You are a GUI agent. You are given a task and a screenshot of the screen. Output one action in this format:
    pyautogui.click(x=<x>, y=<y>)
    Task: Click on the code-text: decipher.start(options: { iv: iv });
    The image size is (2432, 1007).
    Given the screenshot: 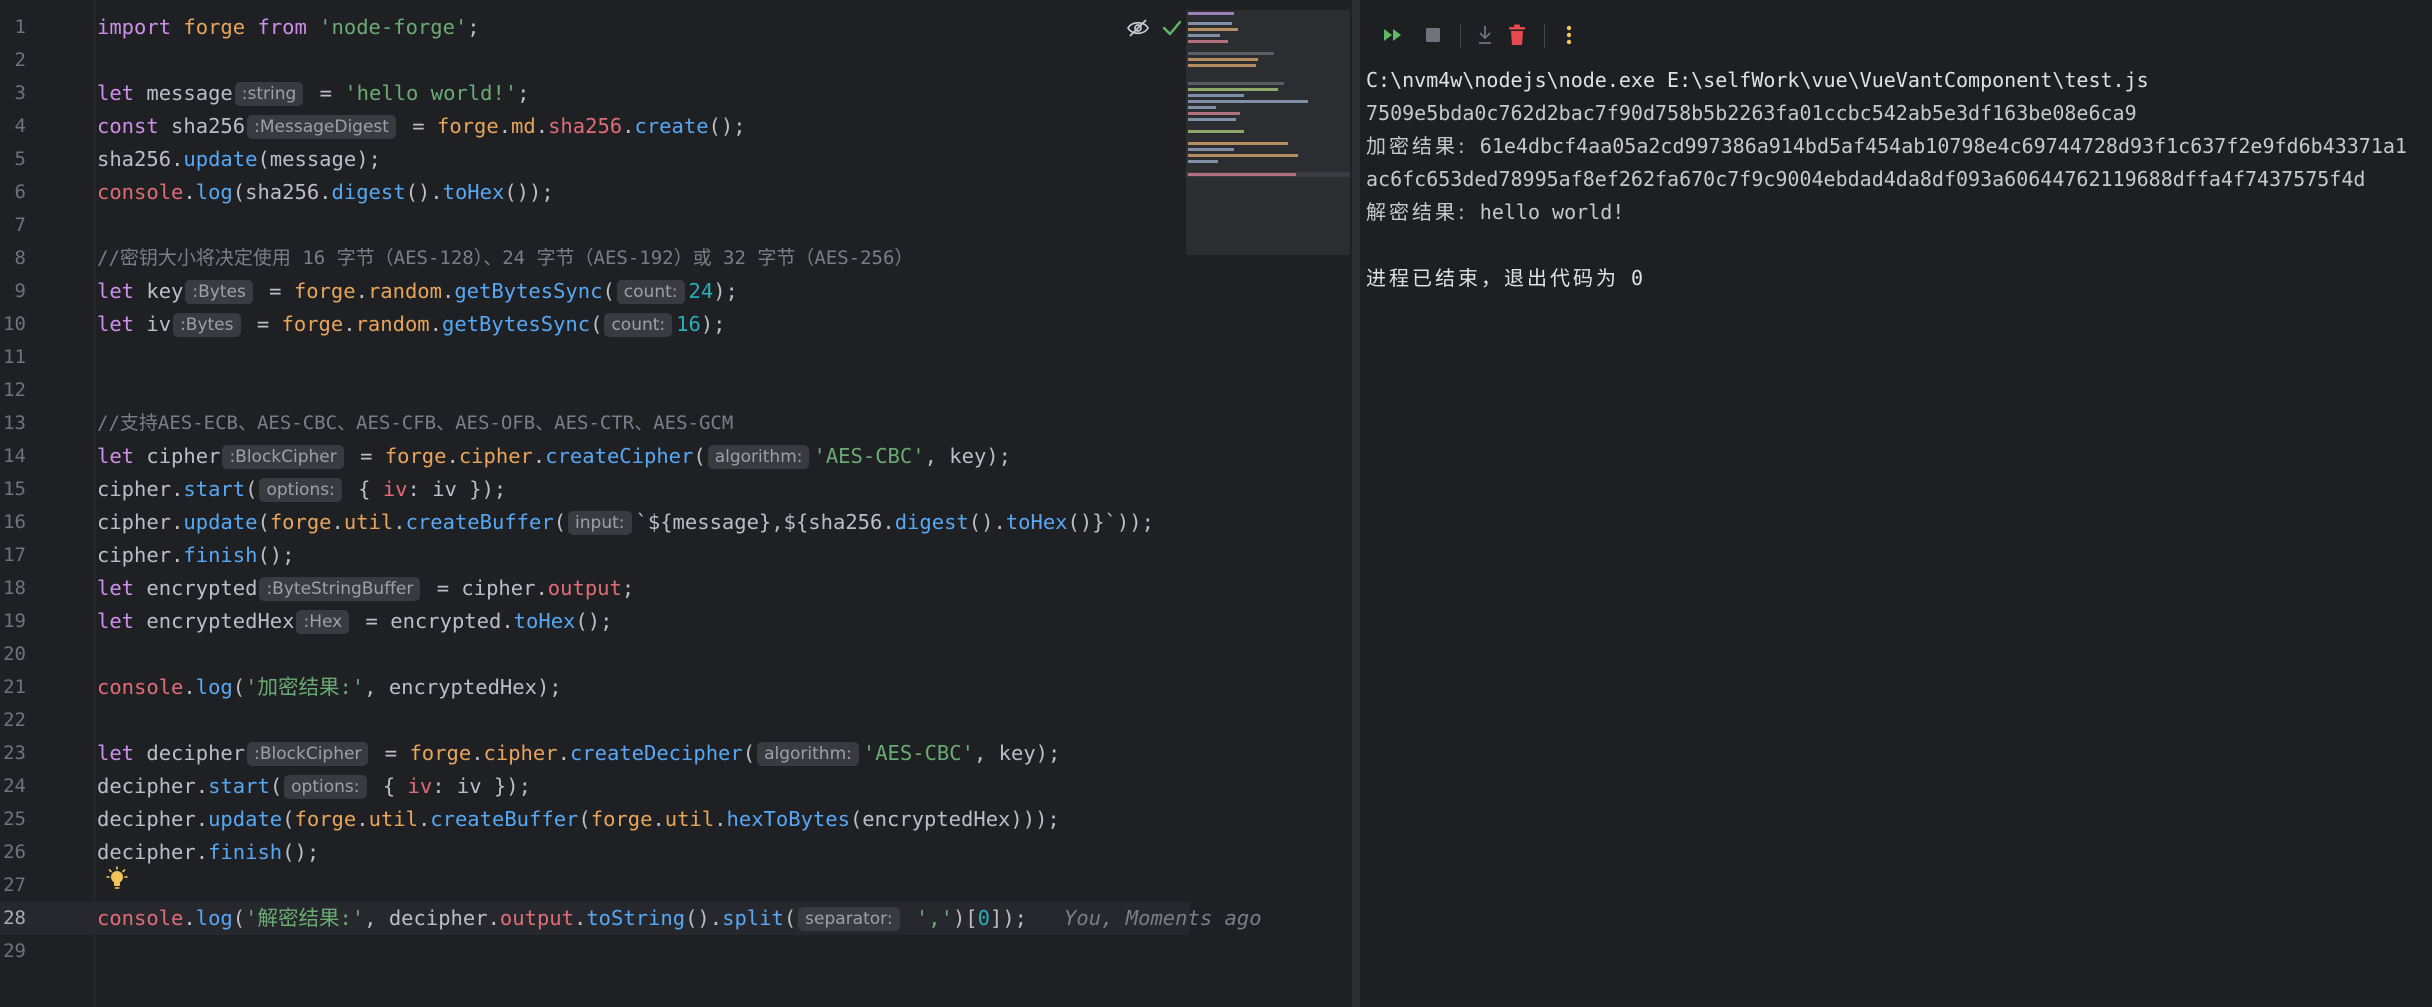 What is the action you would take?
    pyautogui.click(x=314, y=786)
    